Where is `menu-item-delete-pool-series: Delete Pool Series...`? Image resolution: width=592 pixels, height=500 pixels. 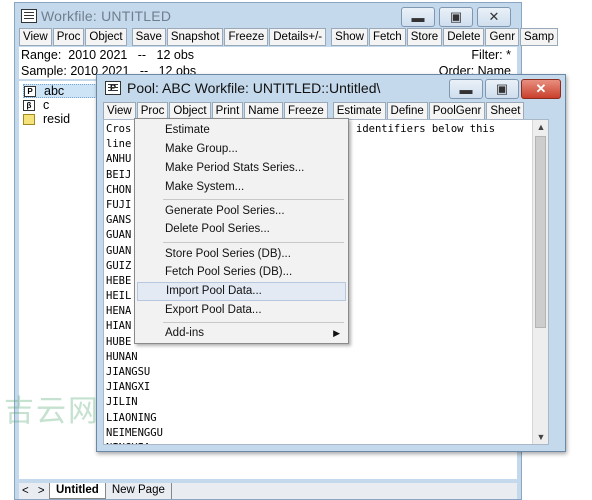 menu-item-delete-pool-series: Delete Pool Series... is located at coordinates (241, 229).